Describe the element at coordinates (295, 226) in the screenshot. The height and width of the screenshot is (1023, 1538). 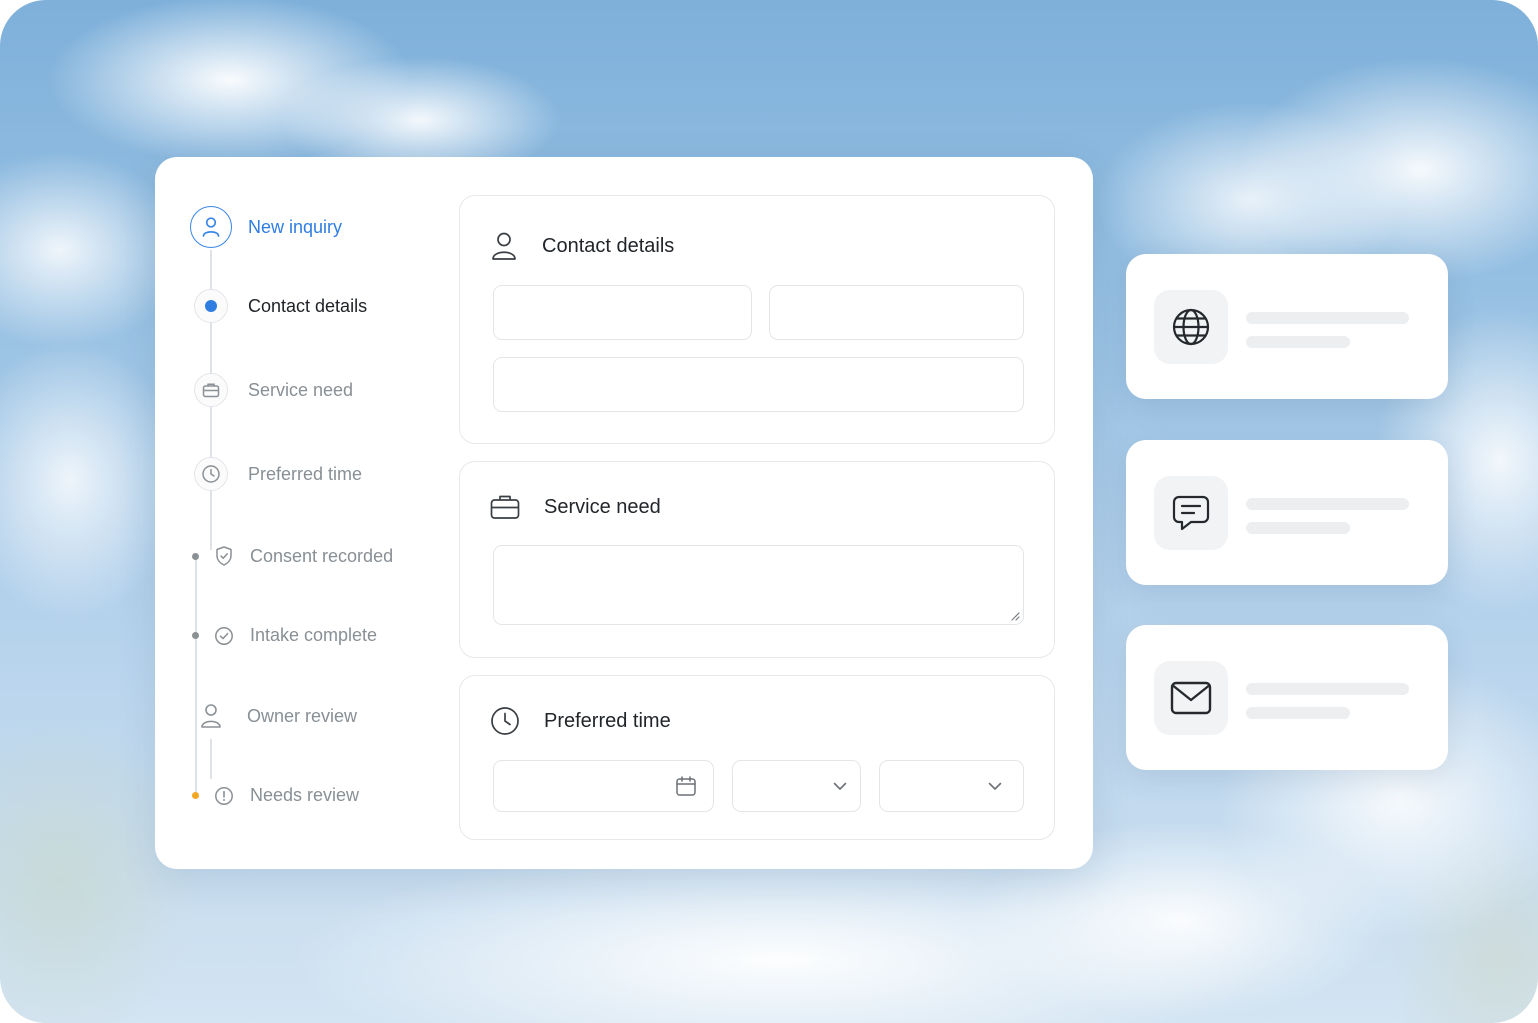
I see `step-label-new-inquiry: New inquiry` at that location.